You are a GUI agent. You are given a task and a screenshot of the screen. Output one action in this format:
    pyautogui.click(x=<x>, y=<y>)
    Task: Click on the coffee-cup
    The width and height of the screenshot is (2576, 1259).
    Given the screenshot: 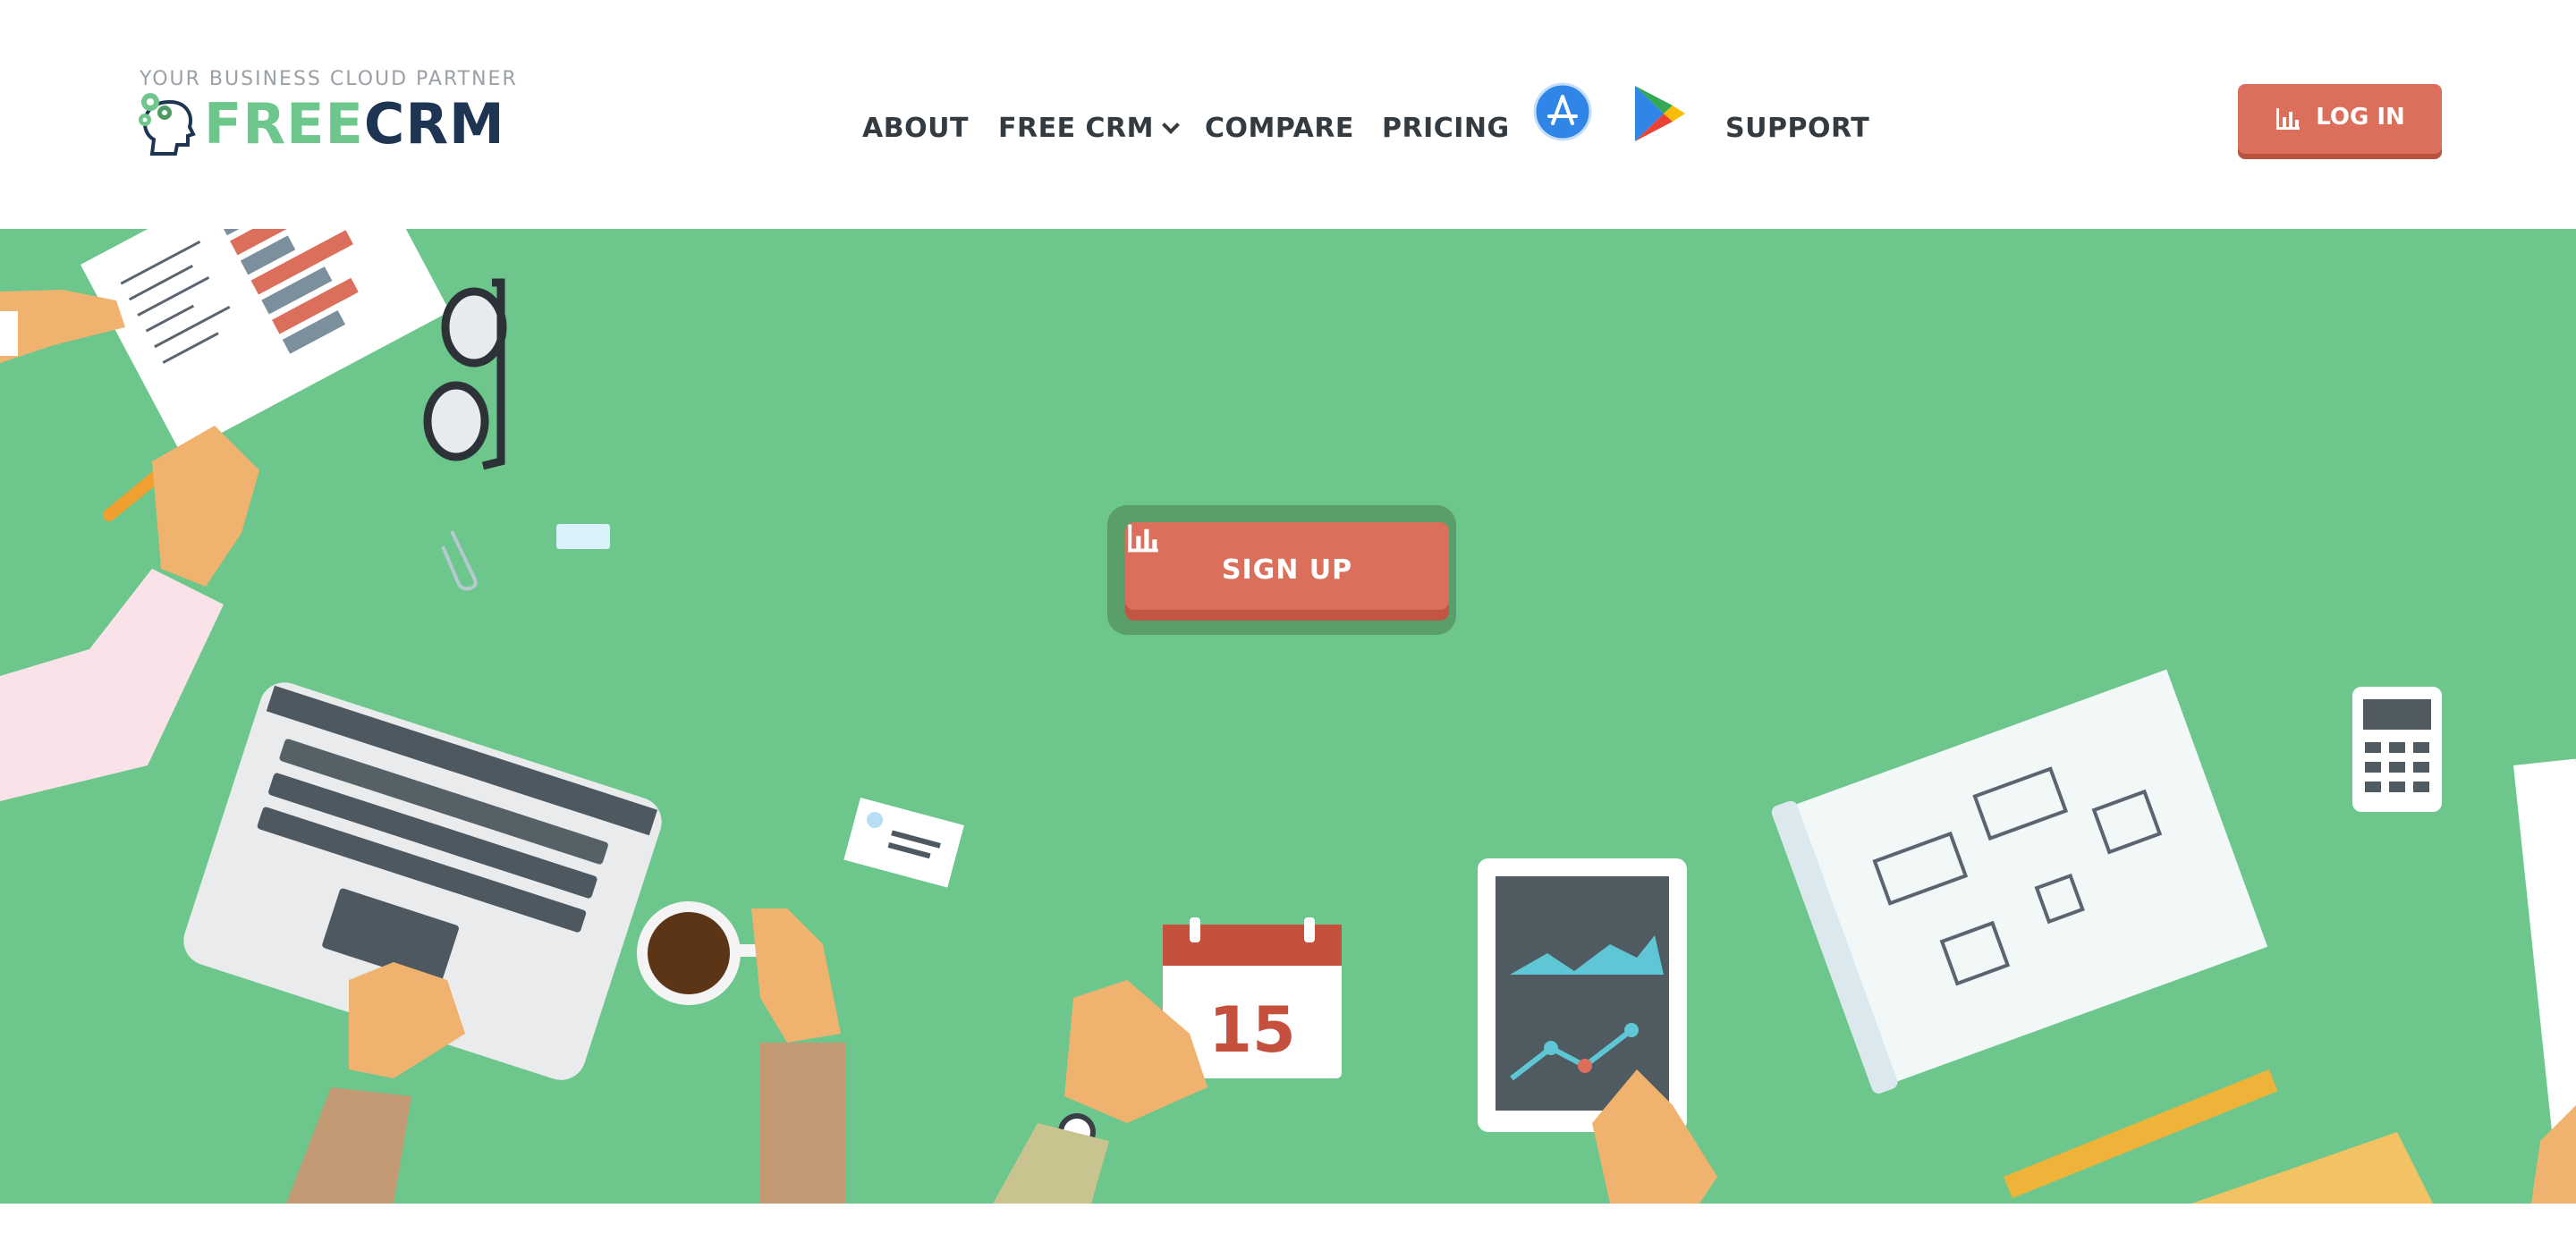 What is the action you would take?
    pyautogui.click(x=698, y=953)
    